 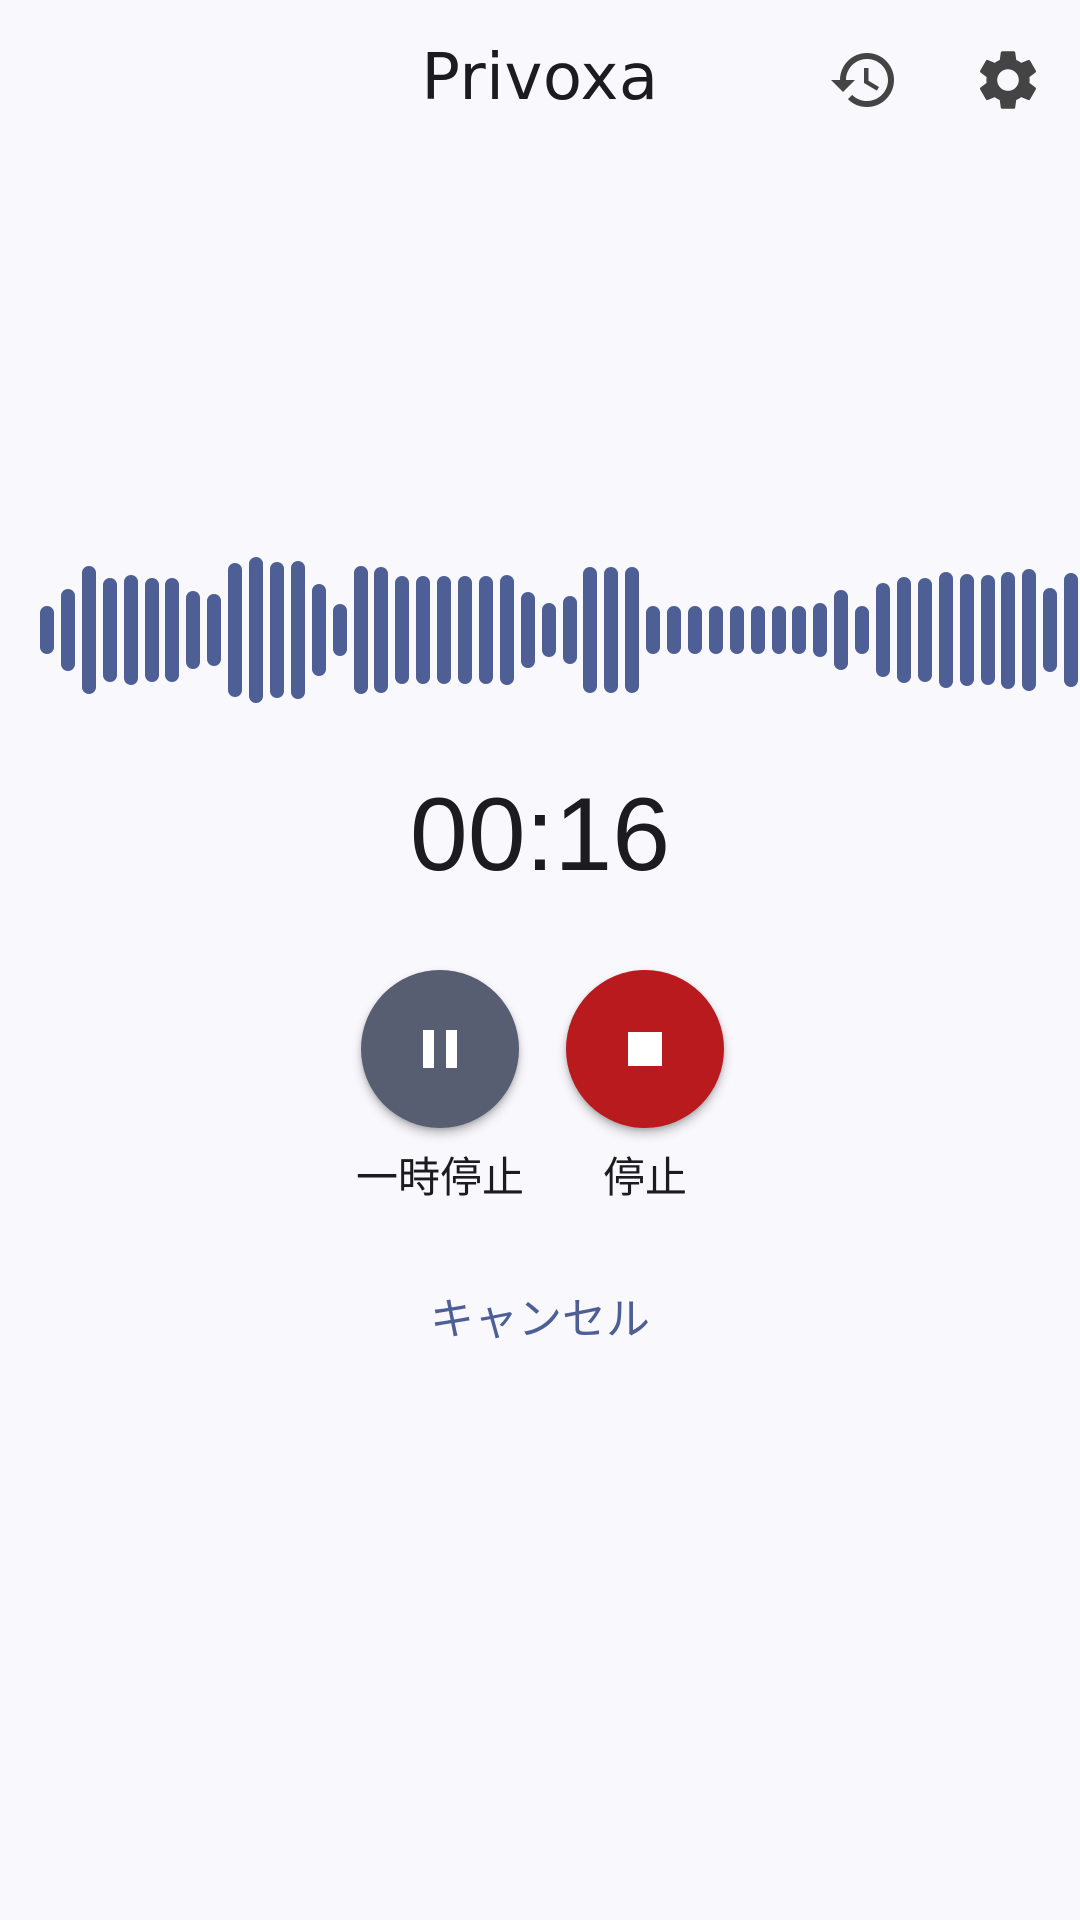 I want to click on stop-icon, so click(x=645, y=1049).